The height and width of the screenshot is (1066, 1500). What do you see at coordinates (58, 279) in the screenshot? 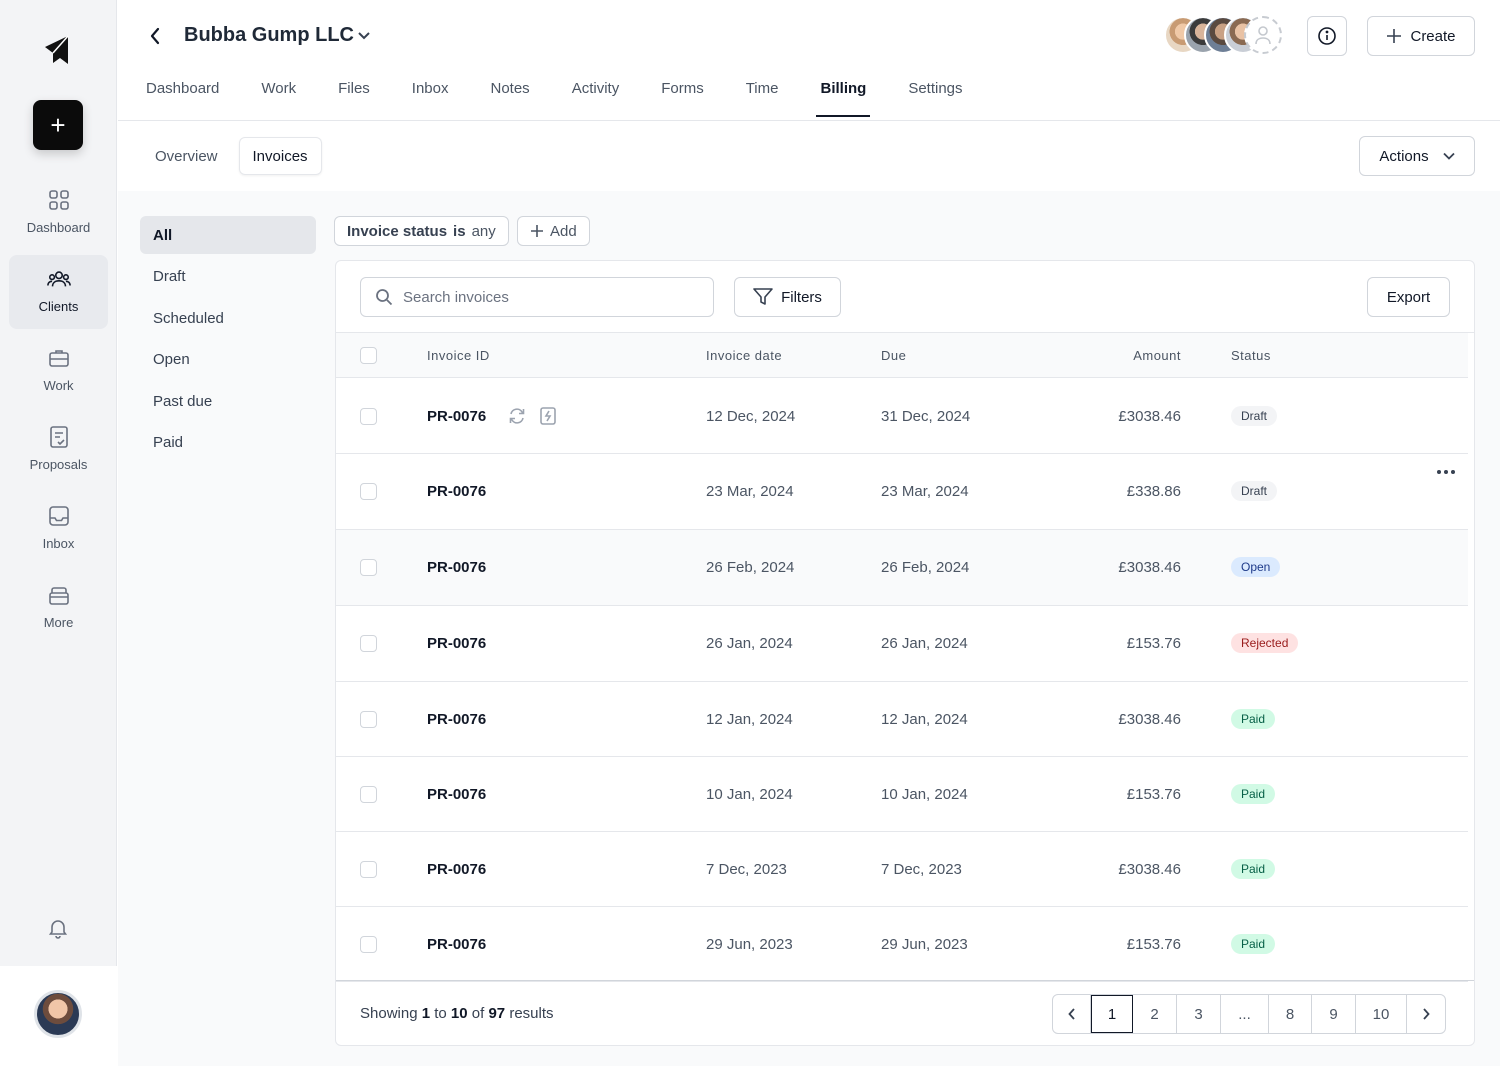
I see `users-icon` at bounding box center [58, 279].